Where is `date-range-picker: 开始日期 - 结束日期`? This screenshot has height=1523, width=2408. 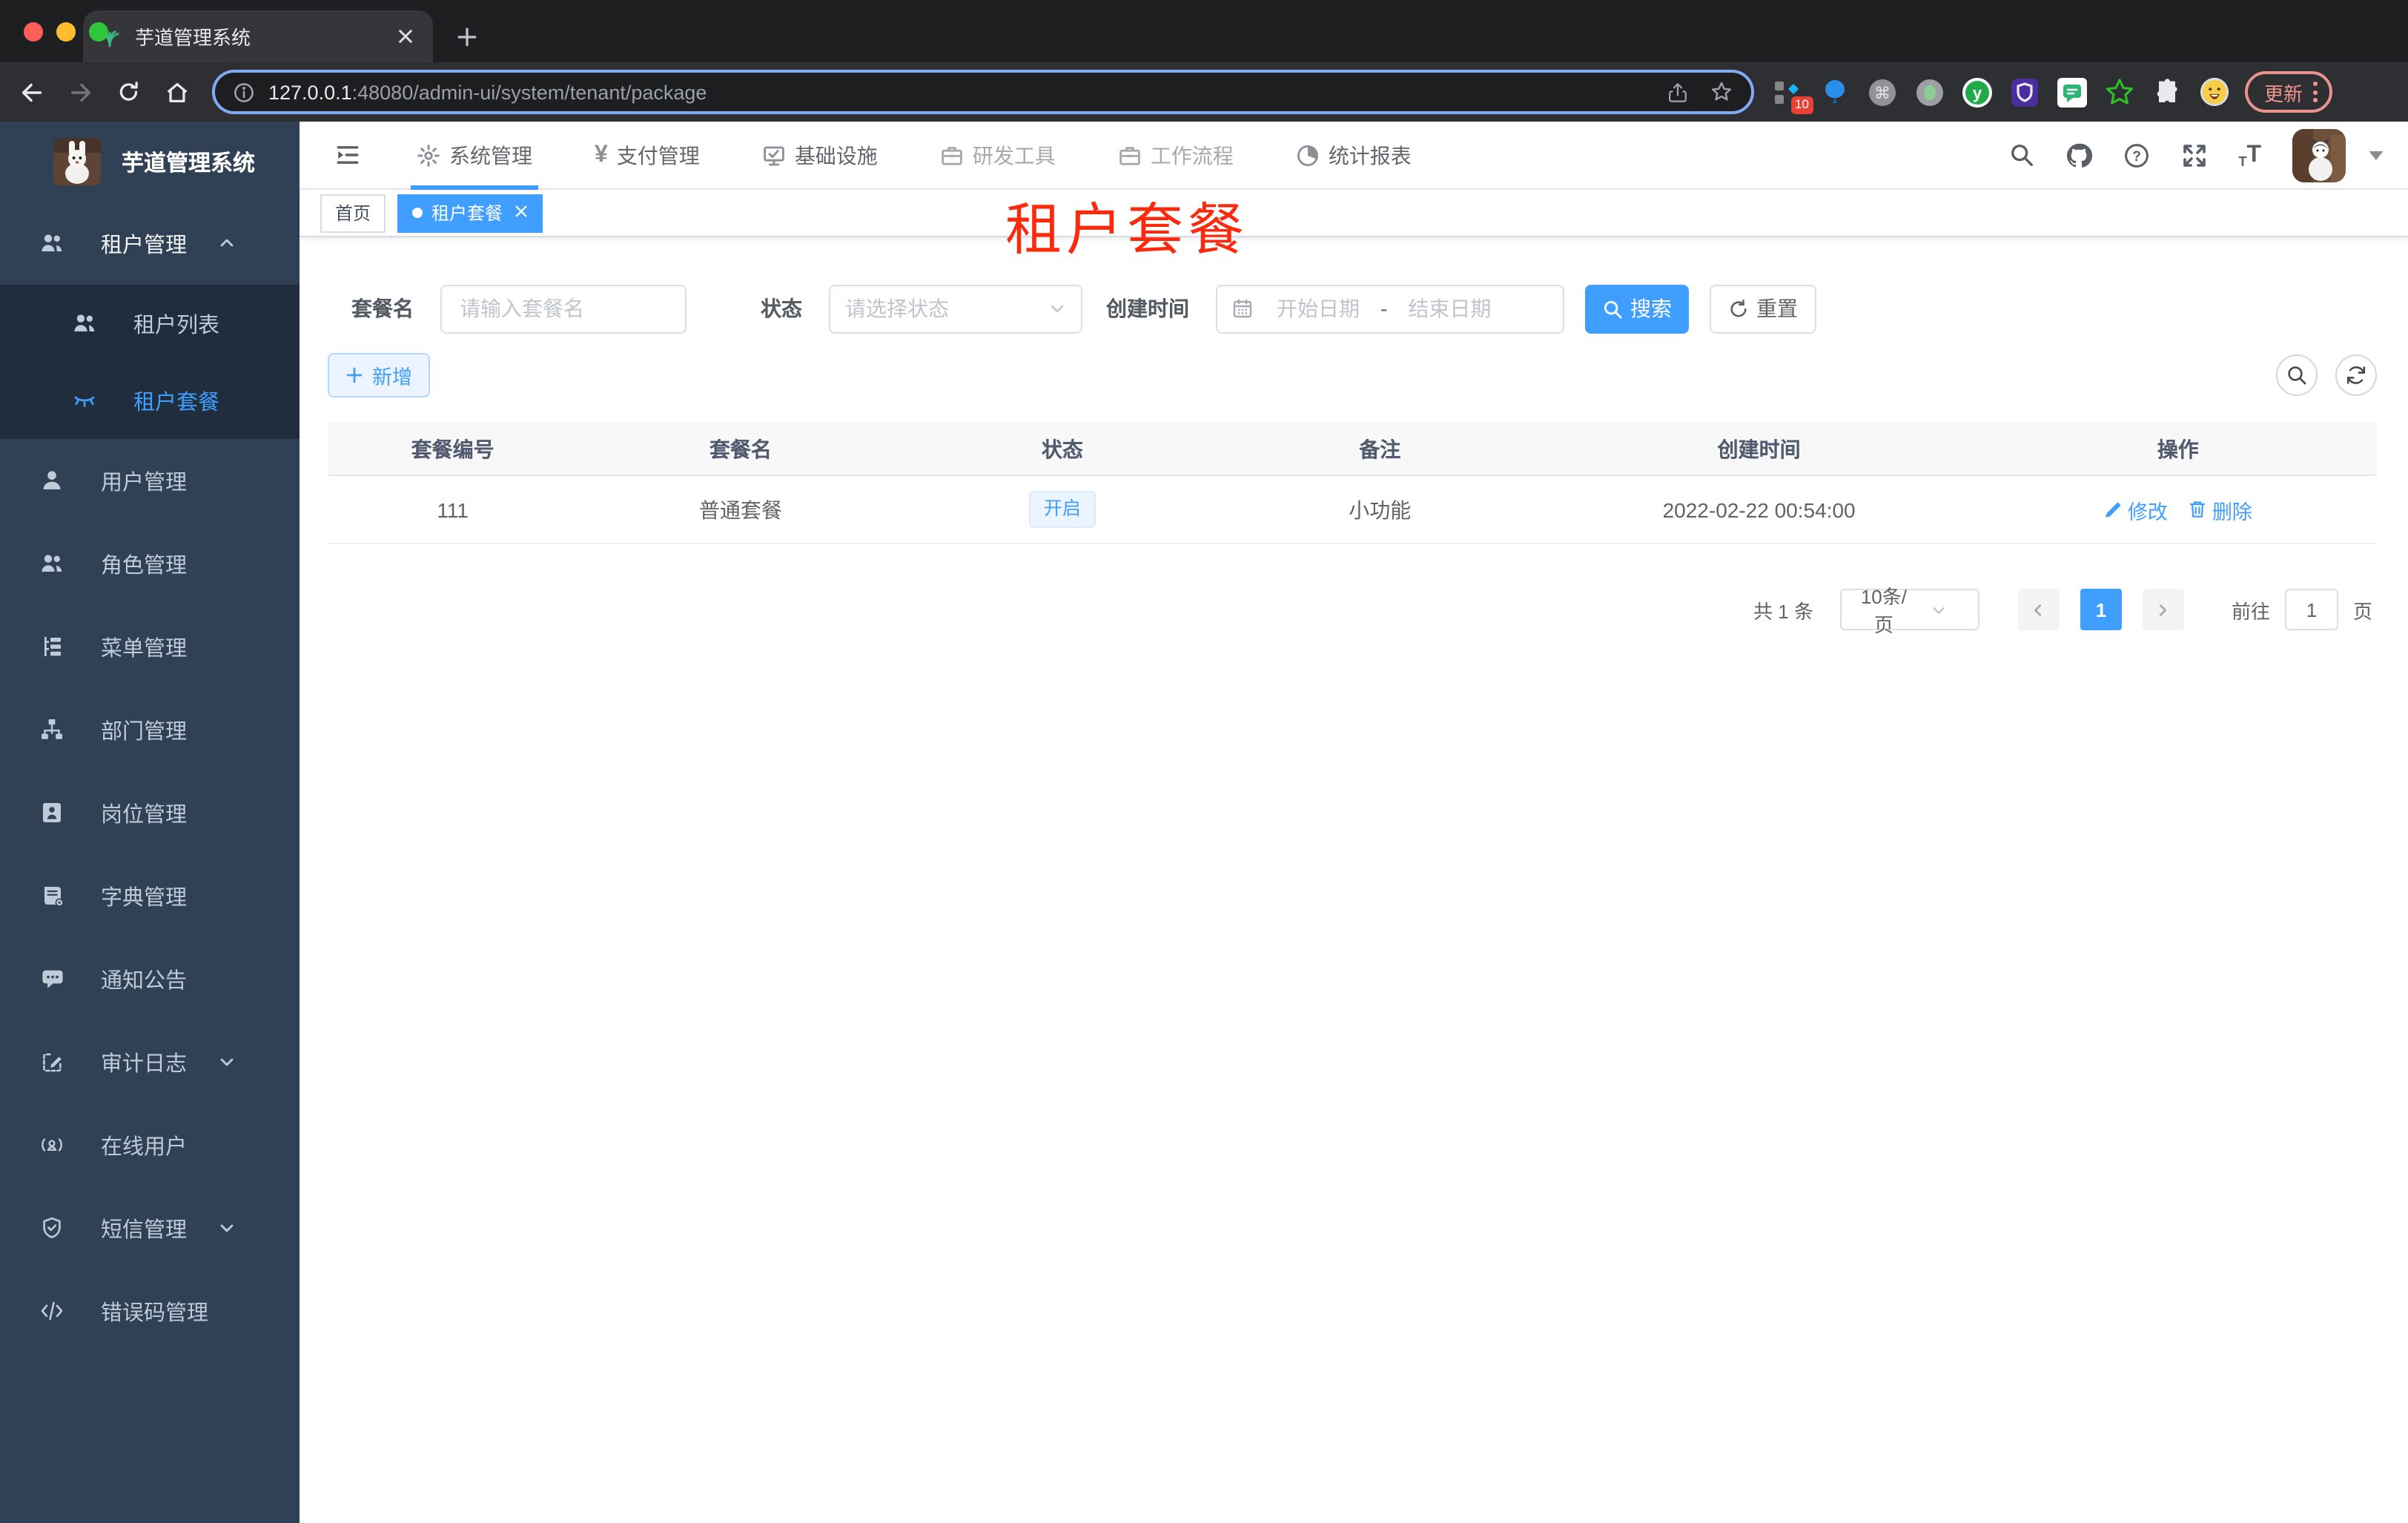 date-range-picker: 开始日期 - 结束日期 is located at coordinates (1390, 308).